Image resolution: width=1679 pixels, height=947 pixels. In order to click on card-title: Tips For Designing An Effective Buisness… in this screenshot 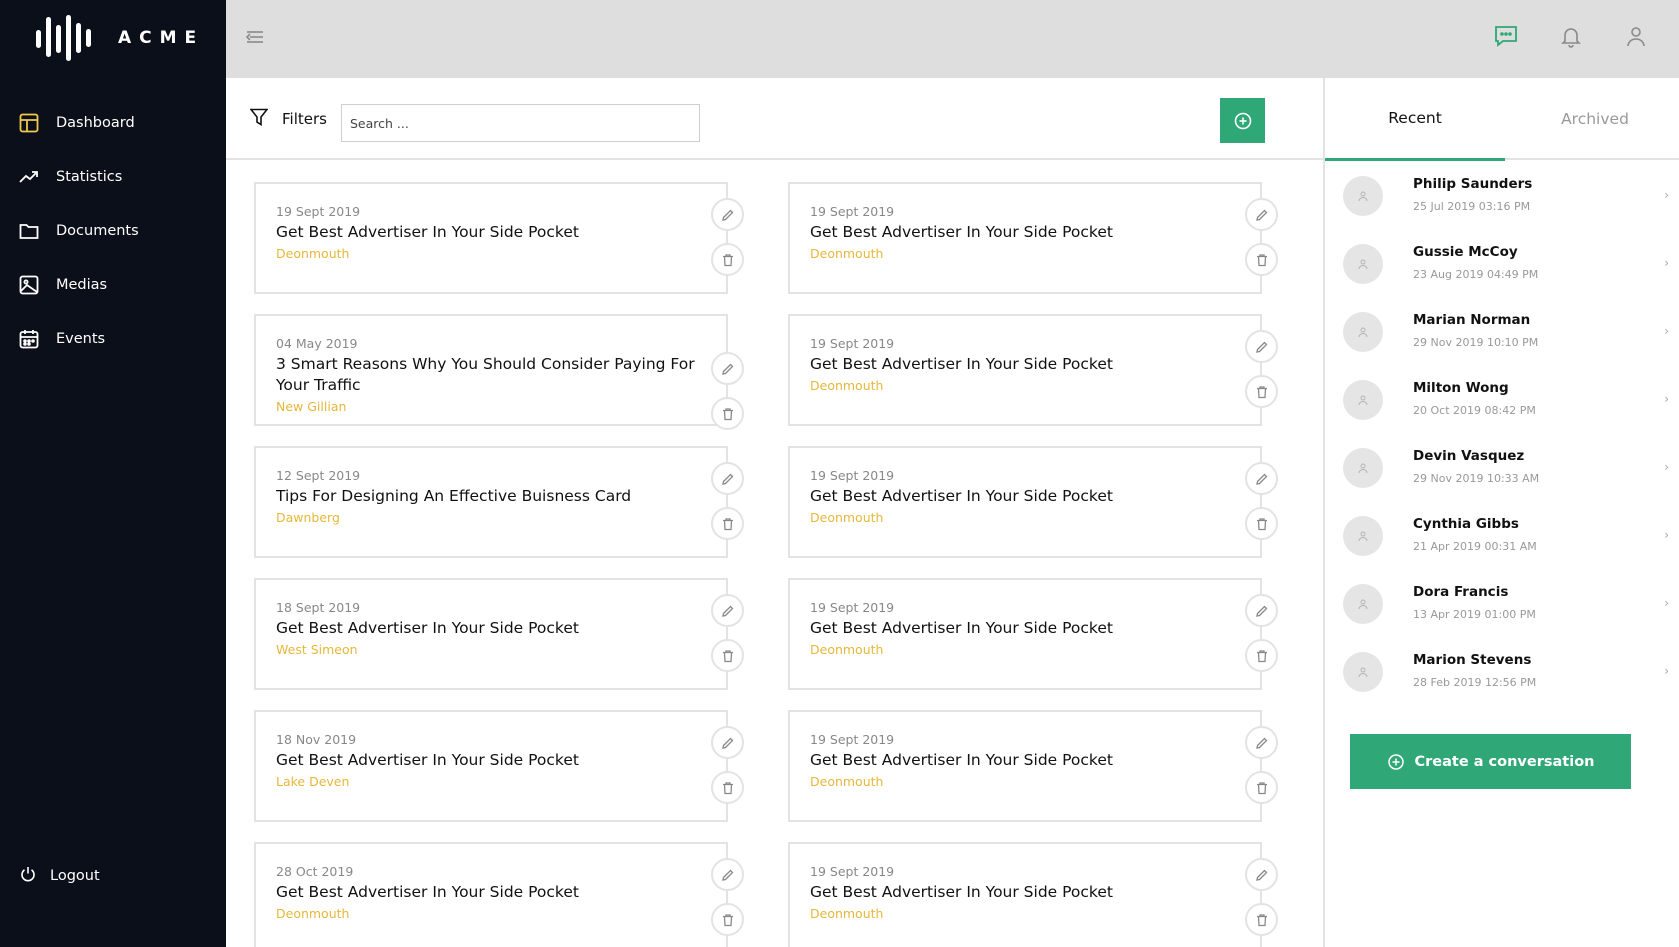, I will do `click(486, 507)`.